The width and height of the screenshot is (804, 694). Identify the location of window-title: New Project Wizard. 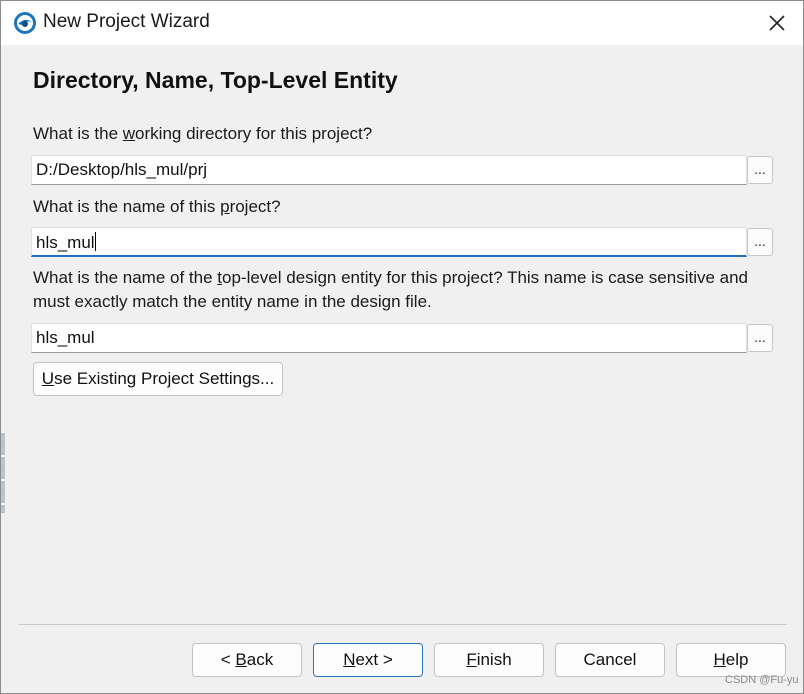
(126, 21).